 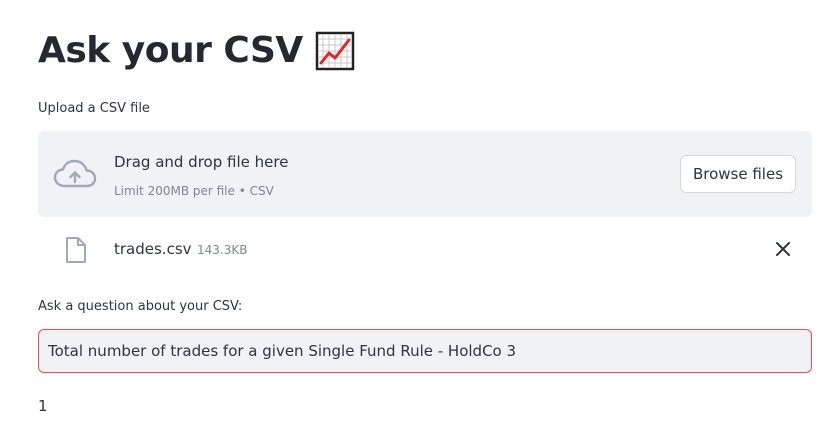 What do you see at coordinates (738, 174) in the screenshot?
I see `browse-files-button: Browse files` at bounding box center [738, 174].